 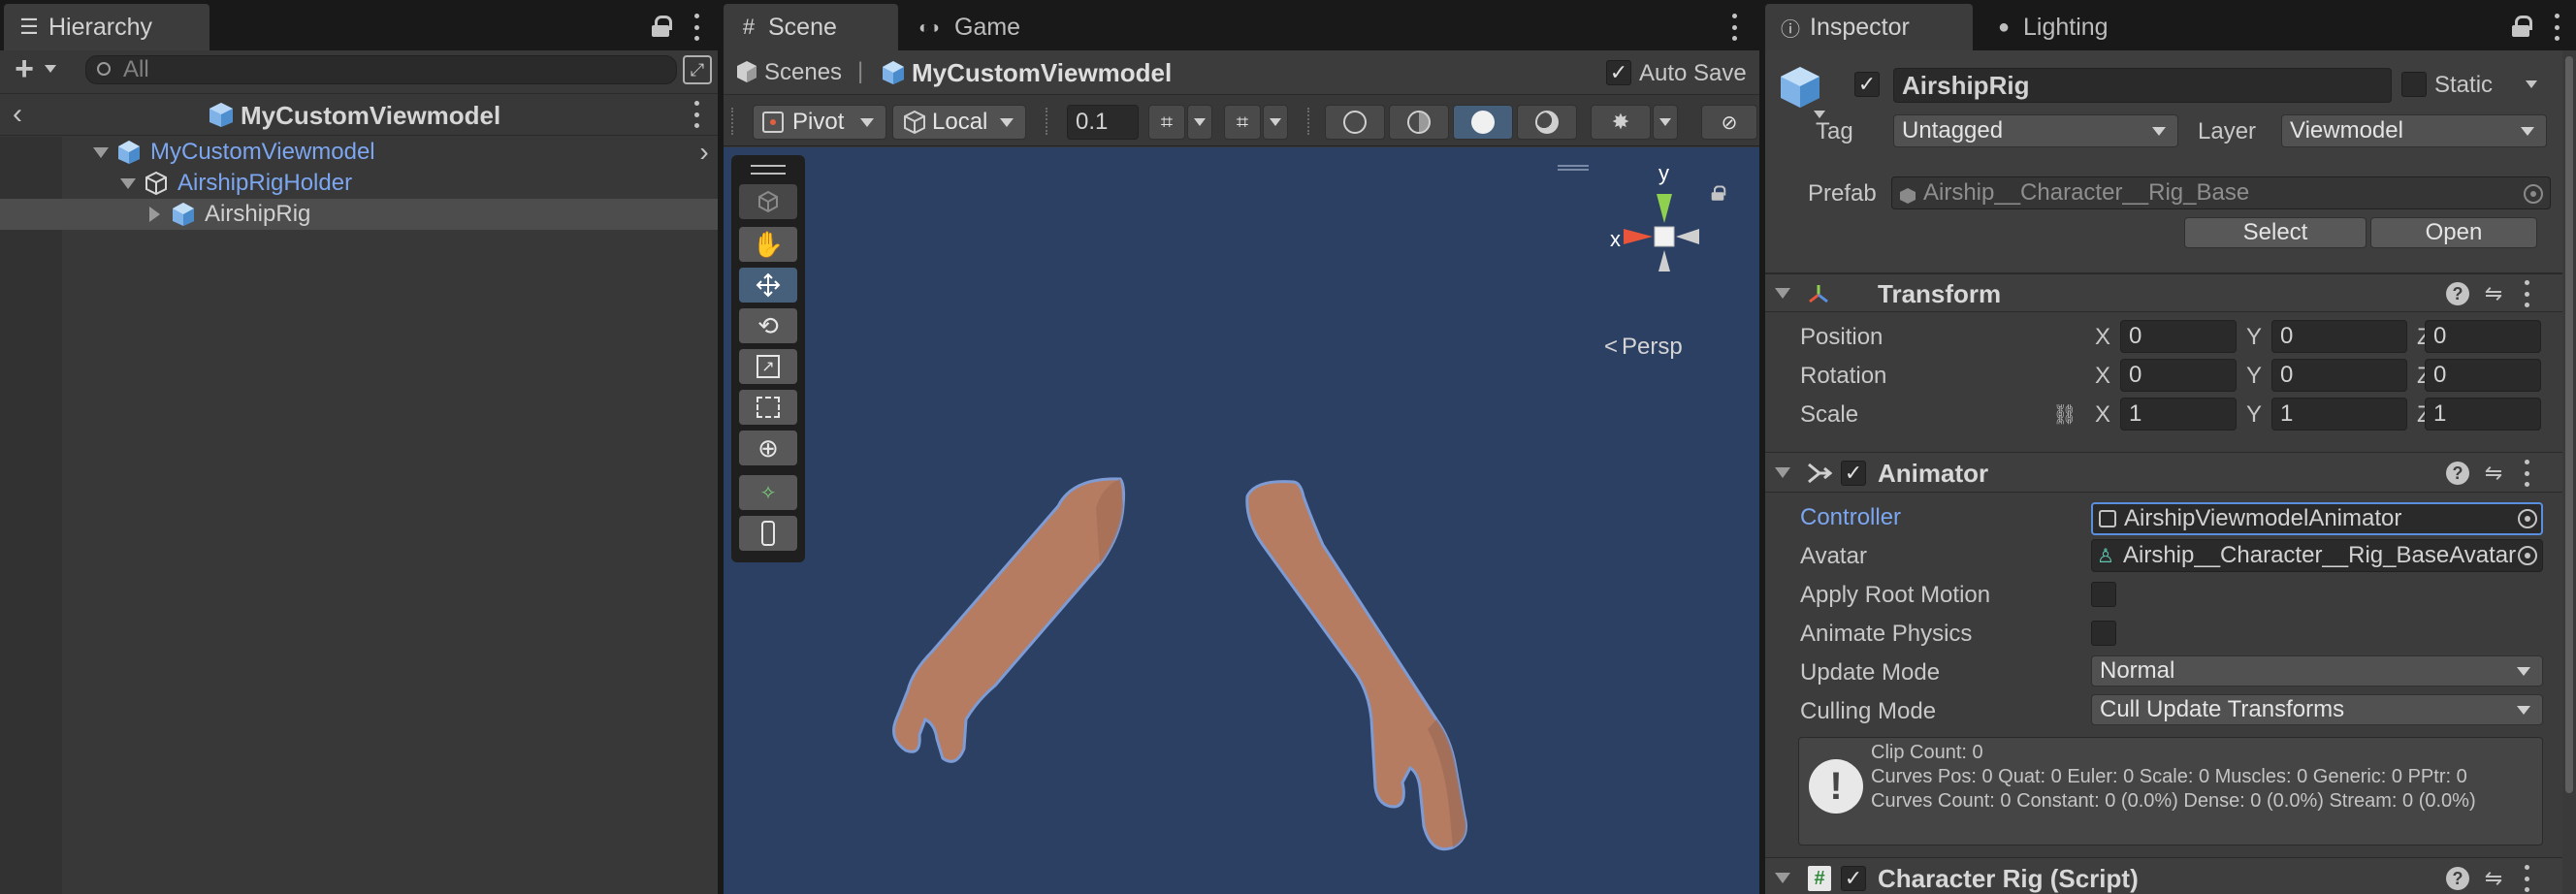 I want to click on tab-hierarchy: ☰ Hierarchy, so click(x=106, y=27).